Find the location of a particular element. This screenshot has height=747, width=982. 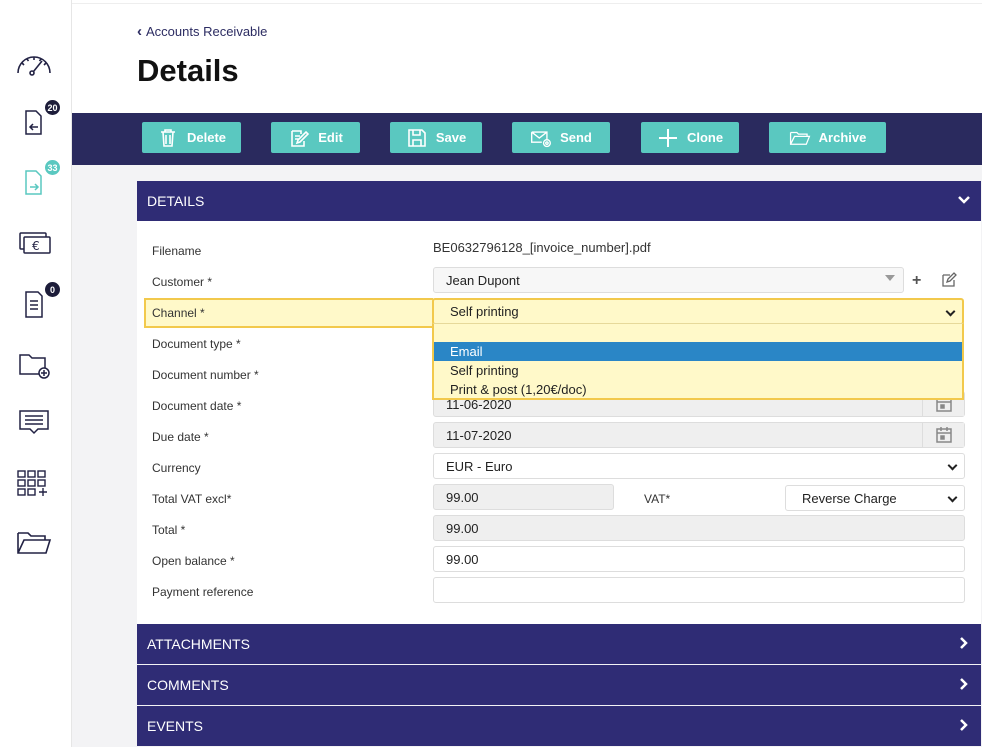

delete-button: Delete is located at coordinates (191, 137).